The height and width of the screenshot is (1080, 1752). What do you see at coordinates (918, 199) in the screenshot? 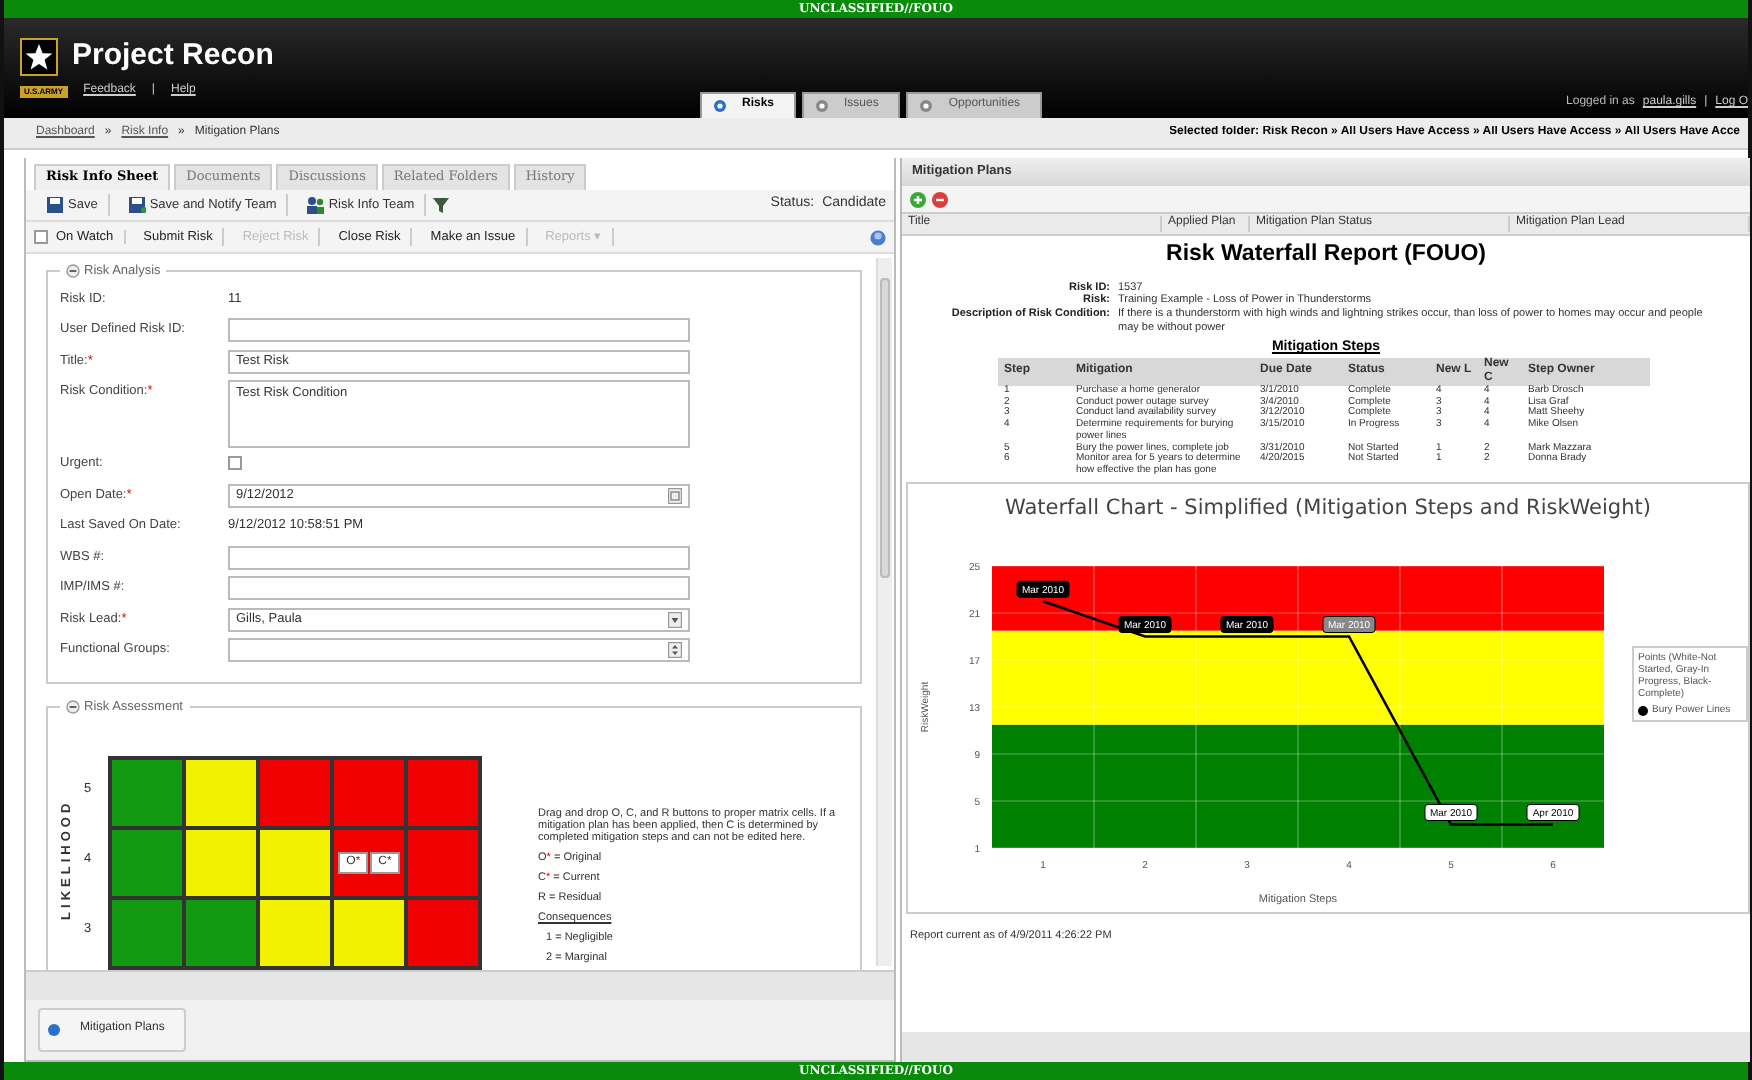
I see `add-icon` at bounding box center [918, 199].